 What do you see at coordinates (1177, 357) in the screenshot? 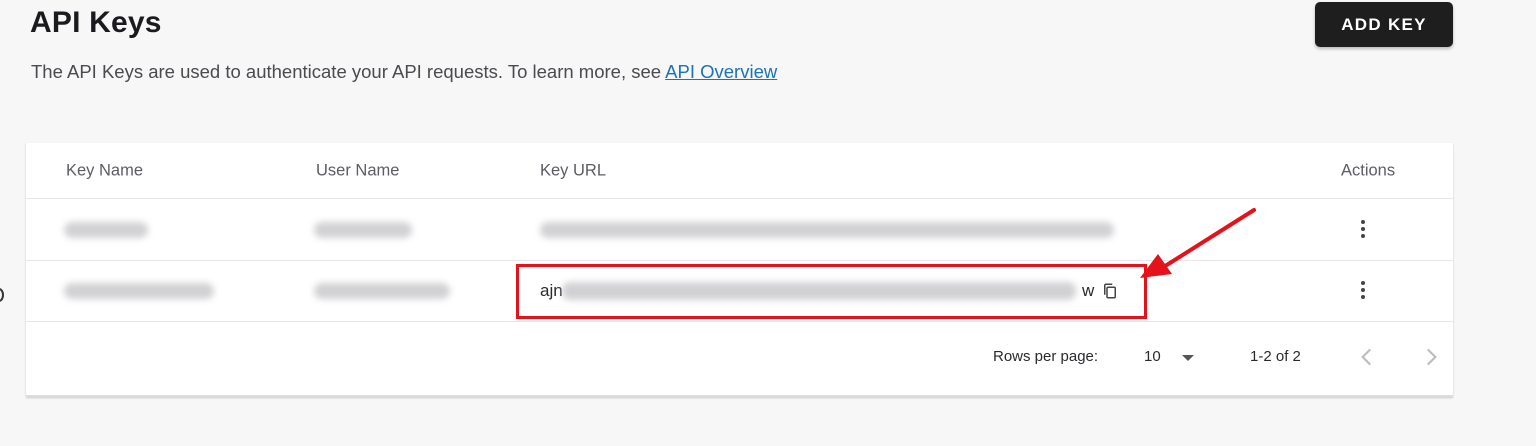
I see `rows-per-page-select: 10` at bounding box center [1177, 357].